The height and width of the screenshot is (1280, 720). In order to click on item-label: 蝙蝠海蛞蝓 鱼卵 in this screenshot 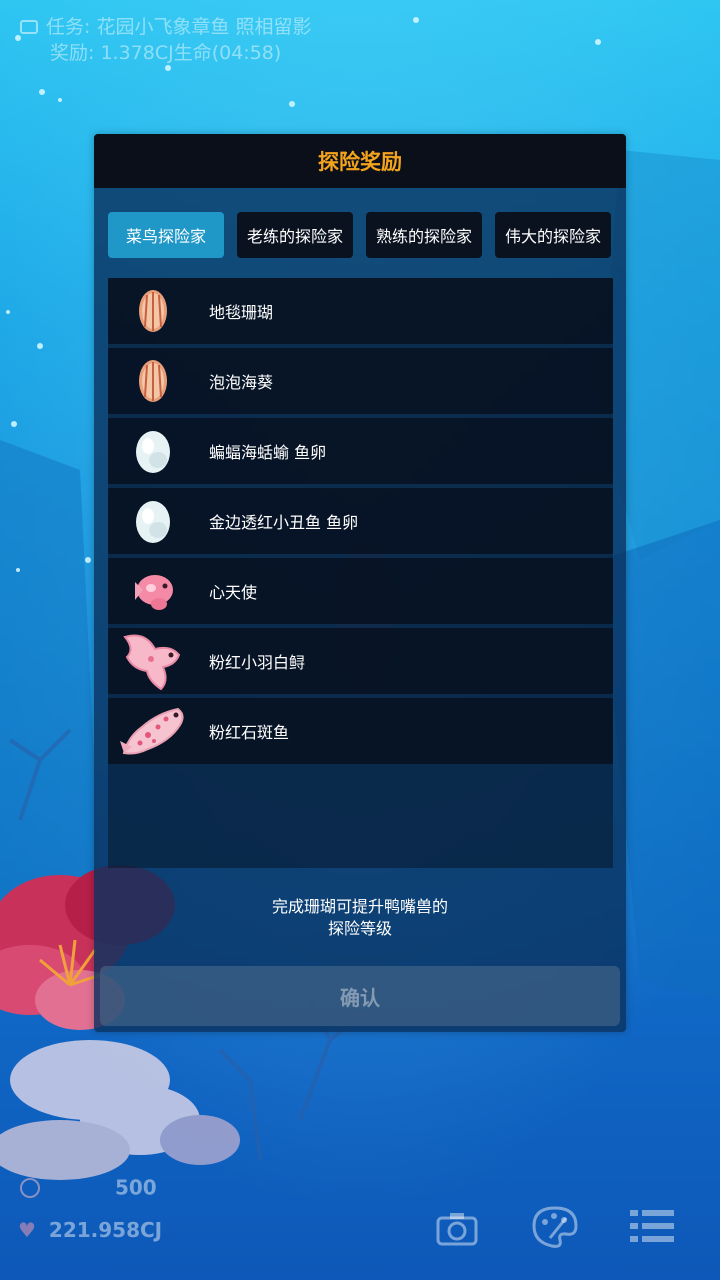, I will do `click(268, 452)`.